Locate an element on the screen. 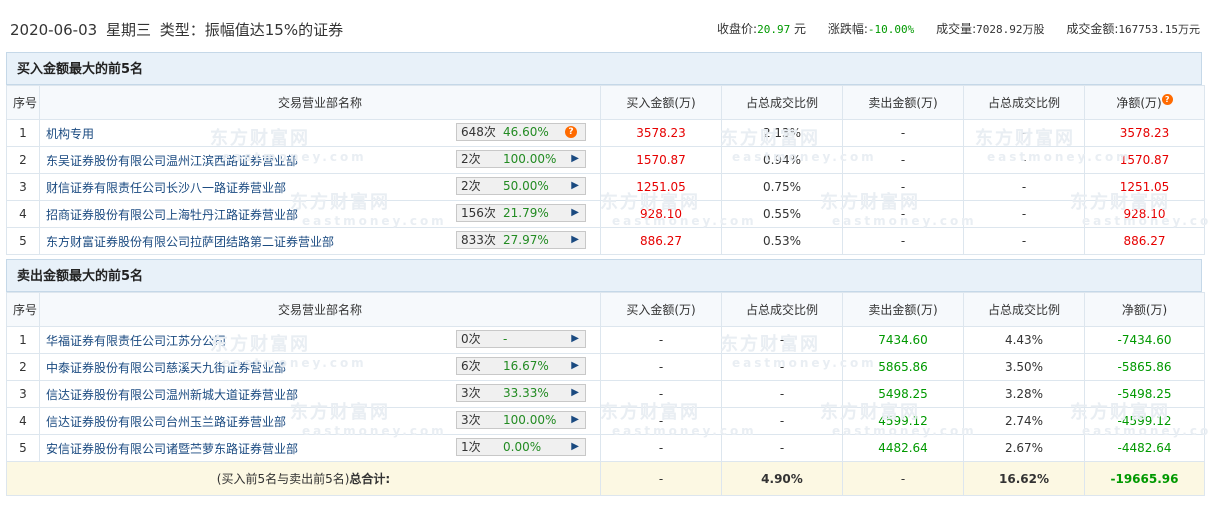 This screenshot has width=1208, height=517. history-stats-button: 2次 100.00% ▶ is located at coordinates (521, 159).